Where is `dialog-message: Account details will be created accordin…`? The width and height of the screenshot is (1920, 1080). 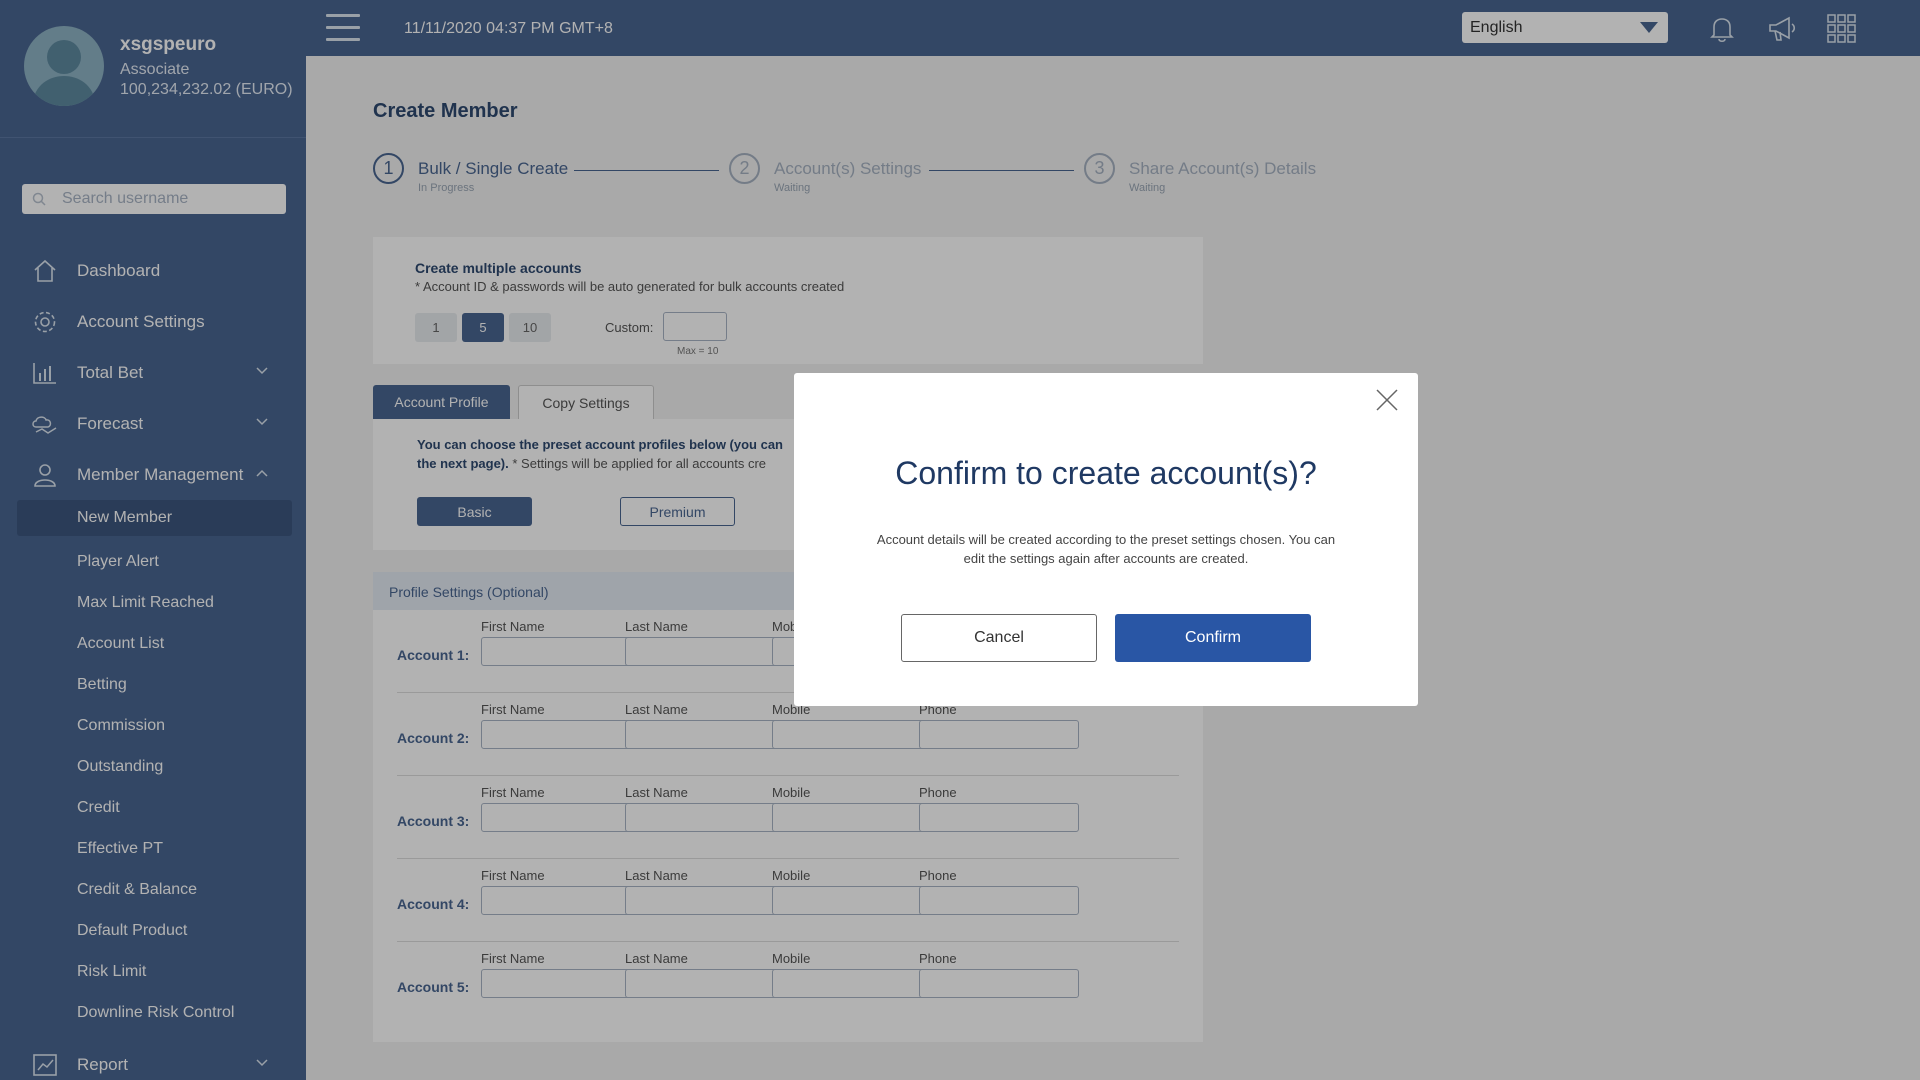 dialog-message: Account details will be created accordin… is located at coordinates (1106, 549).